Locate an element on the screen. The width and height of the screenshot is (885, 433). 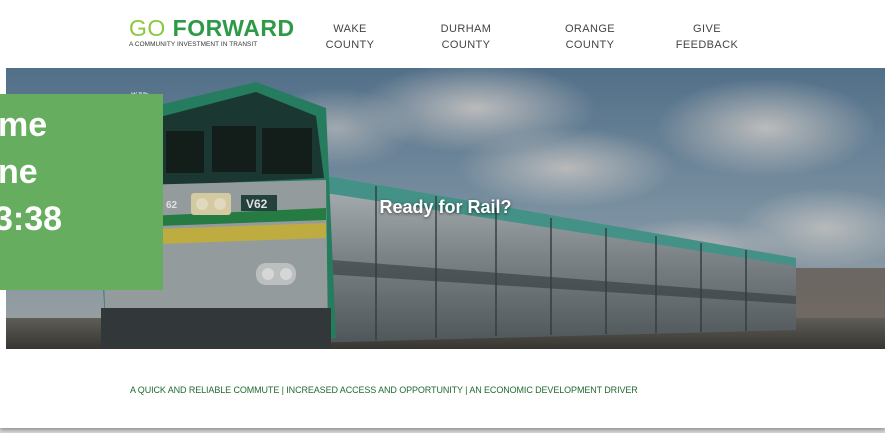
overlay-line-3: 3:38 is located at coordinates (31, 219).